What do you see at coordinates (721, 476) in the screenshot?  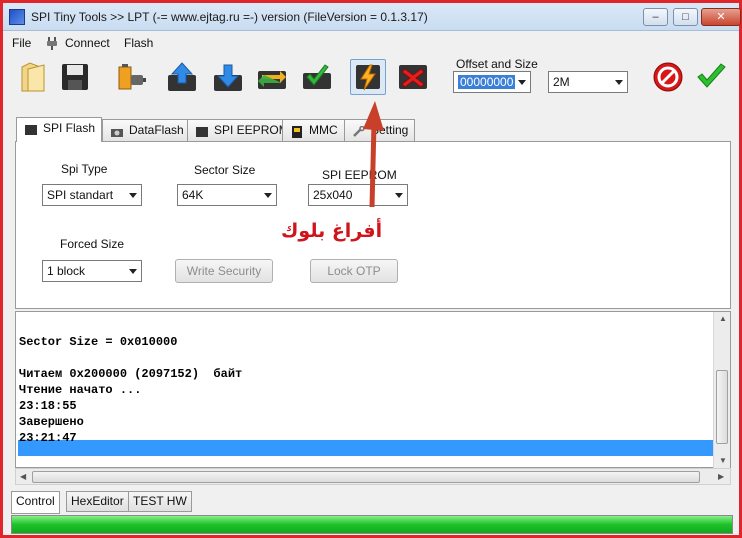 I see `scroll-right-icon: ▶` at bounding box center [721, 476].